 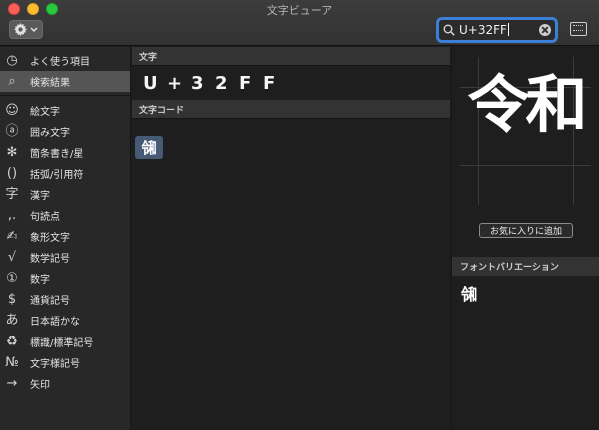 I want to click on code-point-row: U + 3 2 F F, so click(x=291, y=83).